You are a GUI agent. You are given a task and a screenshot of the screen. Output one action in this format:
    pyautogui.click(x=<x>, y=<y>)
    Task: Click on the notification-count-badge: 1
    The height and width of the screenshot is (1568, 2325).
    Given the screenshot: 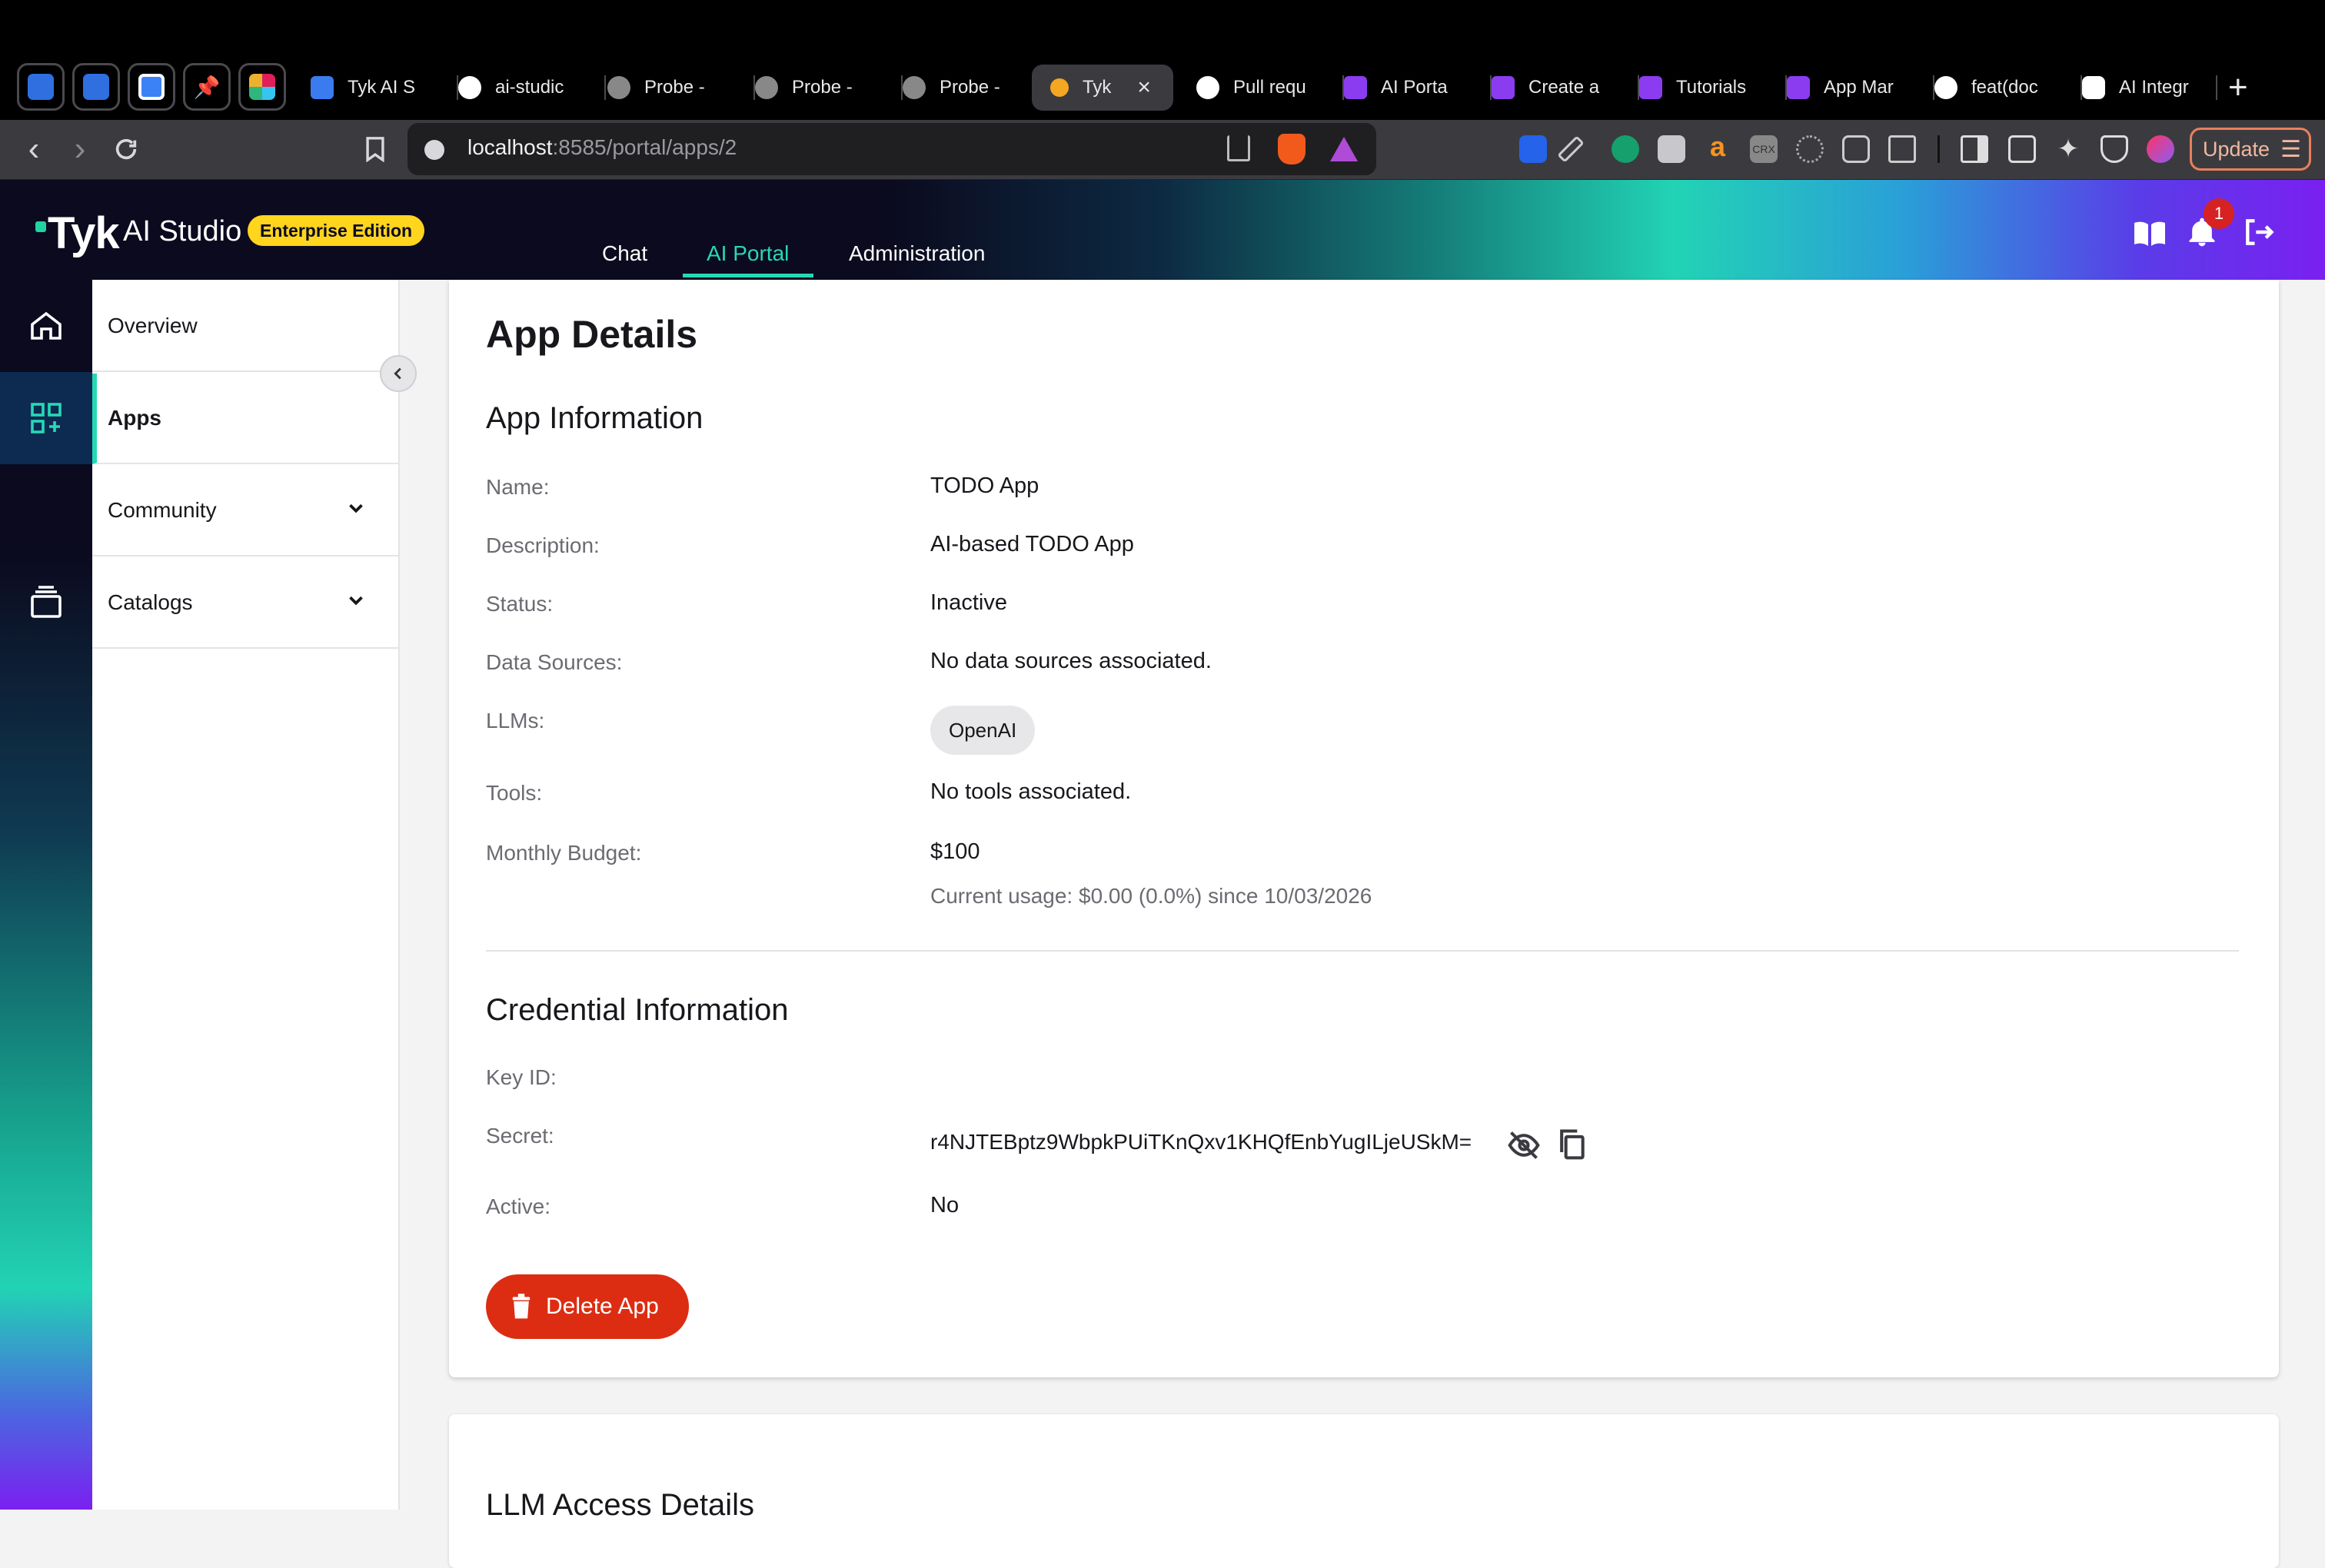 What is the action you would take?
    pyautogui.click(x=2219, y=213)
    